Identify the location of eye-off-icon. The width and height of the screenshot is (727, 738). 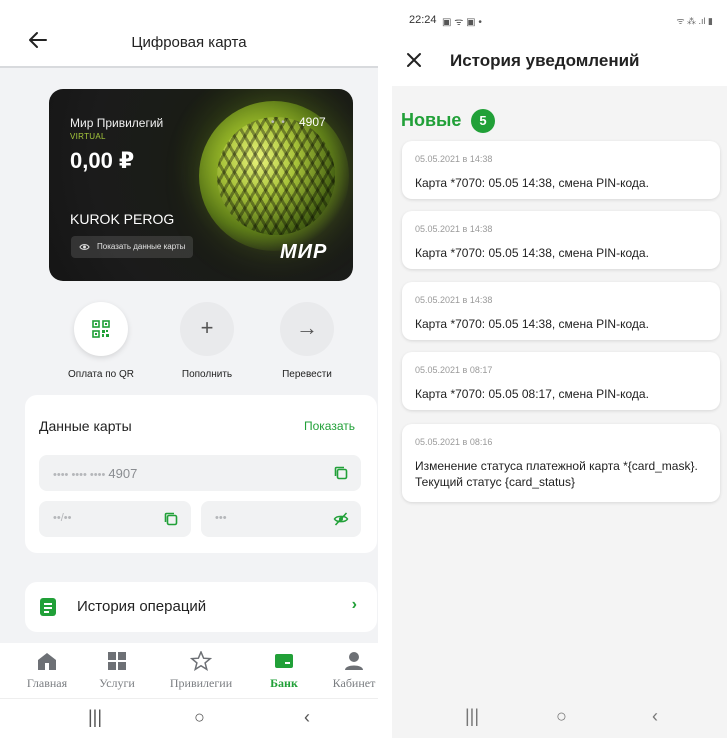
(341, 519).